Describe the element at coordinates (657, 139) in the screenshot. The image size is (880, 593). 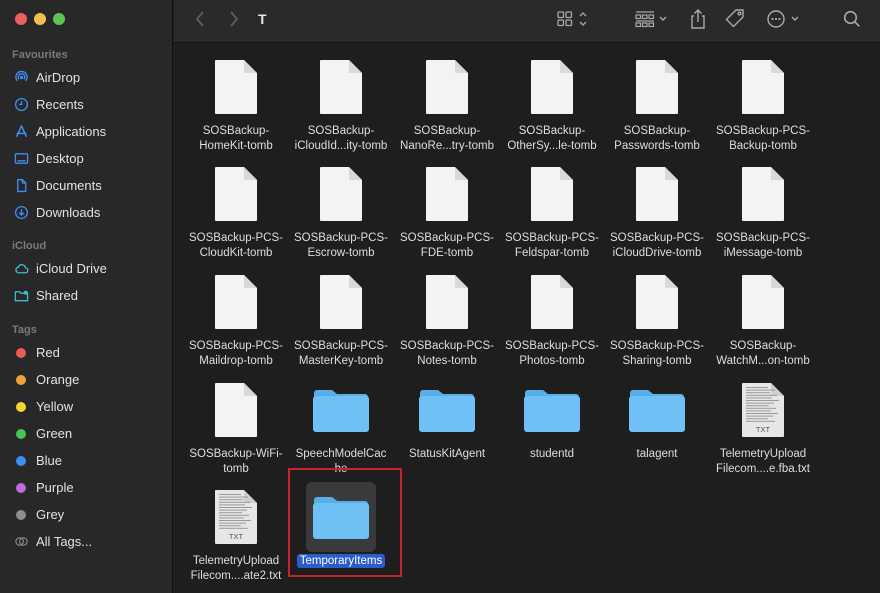
I see `file-name-label: SOSBackup- Passwords-tomb` at that location.